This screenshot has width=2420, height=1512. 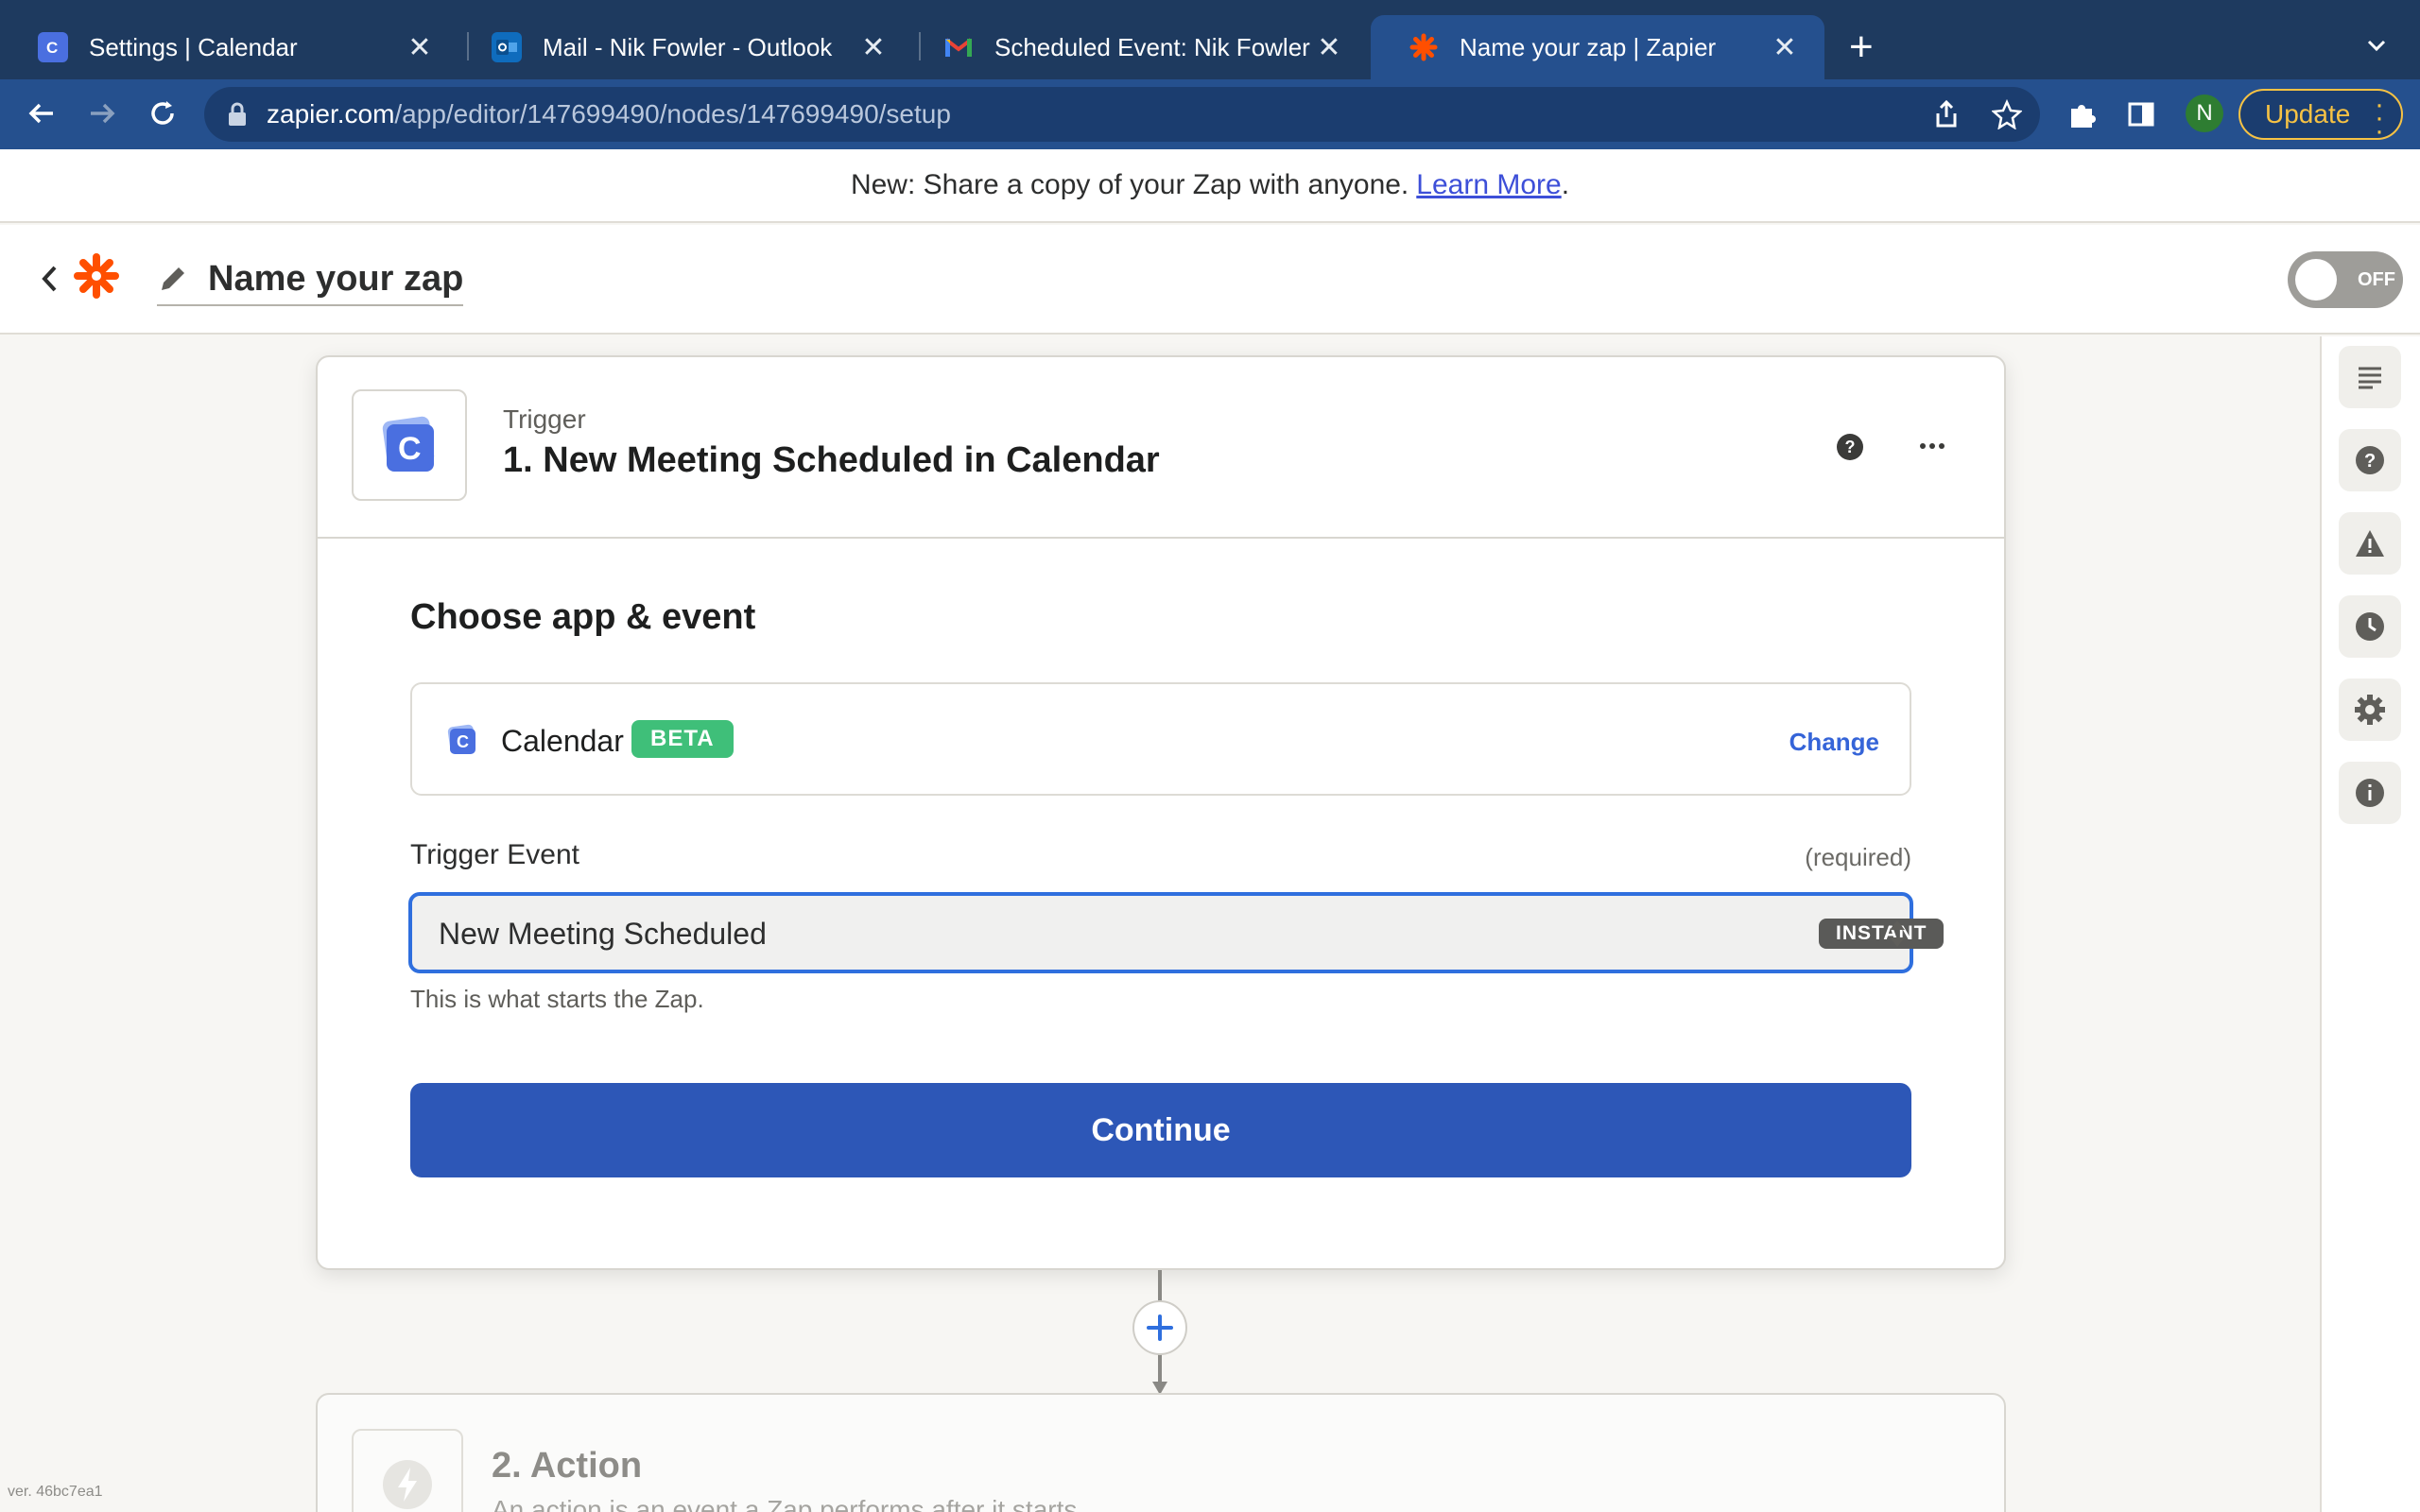 I want to click on new-tab-button: +, so click(x=1861, y=47).